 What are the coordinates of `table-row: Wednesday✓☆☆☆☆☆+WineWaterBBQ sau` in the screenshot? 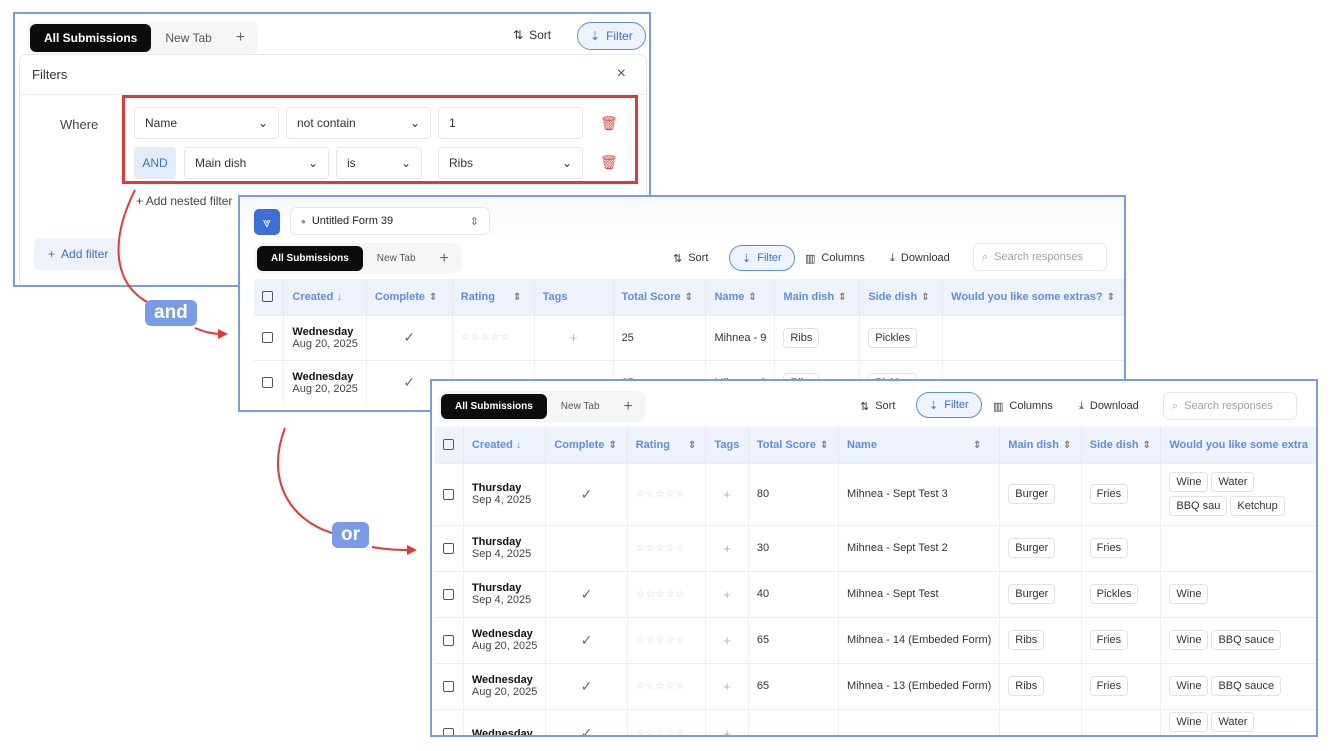 It's located at (875, 721).